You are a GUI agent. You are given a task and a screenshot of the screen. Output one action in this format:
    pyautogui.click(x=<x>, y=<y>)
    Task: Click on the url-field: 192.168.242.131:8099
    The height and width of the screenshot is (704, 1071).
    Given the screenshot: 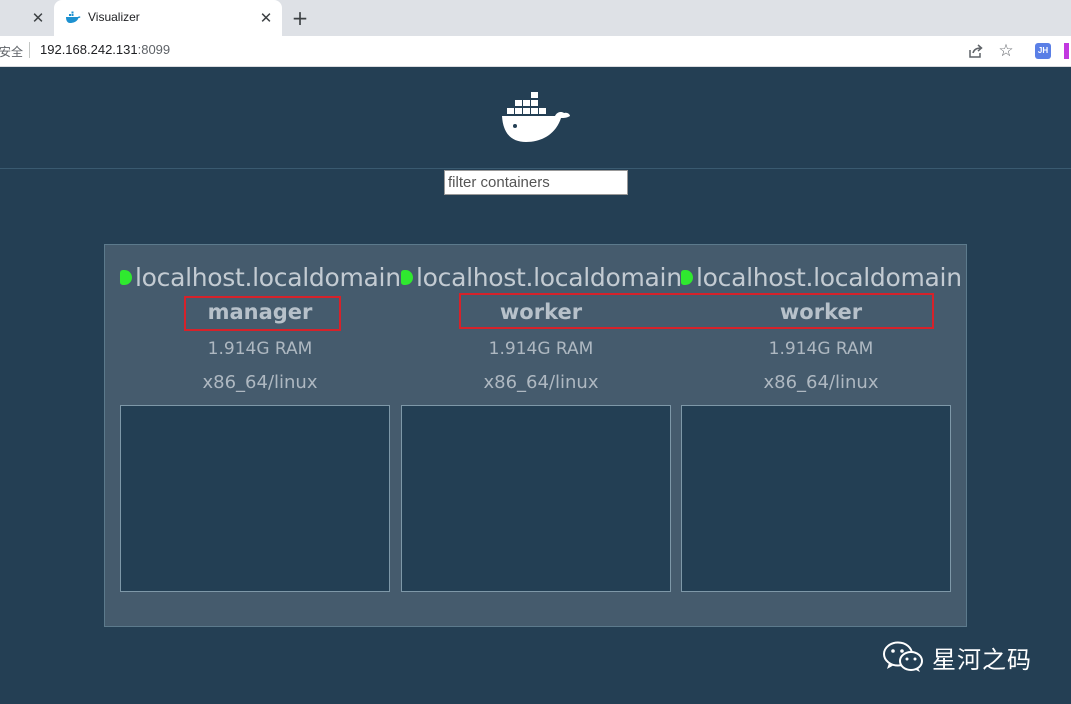 What is the action you would take?
    pyautogui.click(x=105, y=49)
    